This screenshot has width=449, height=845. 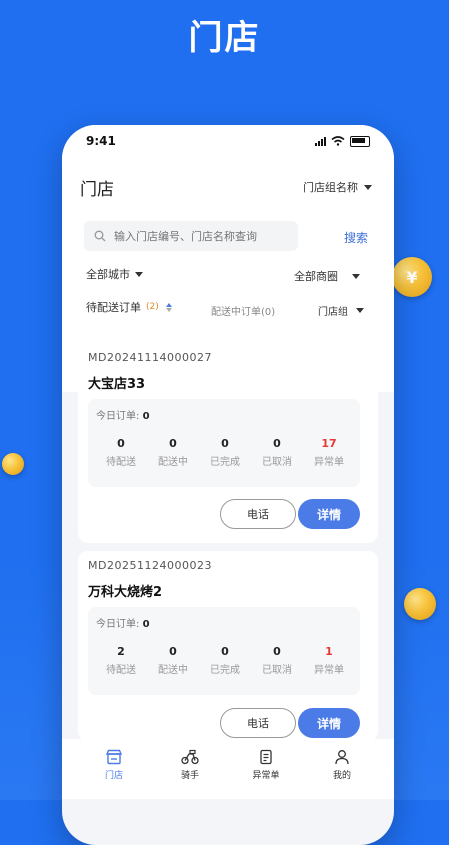 What do you see at coordinates (108, 274) in the screenshot?
I see `city-filter-label: 全部城市` at bounding box center [108, 274].